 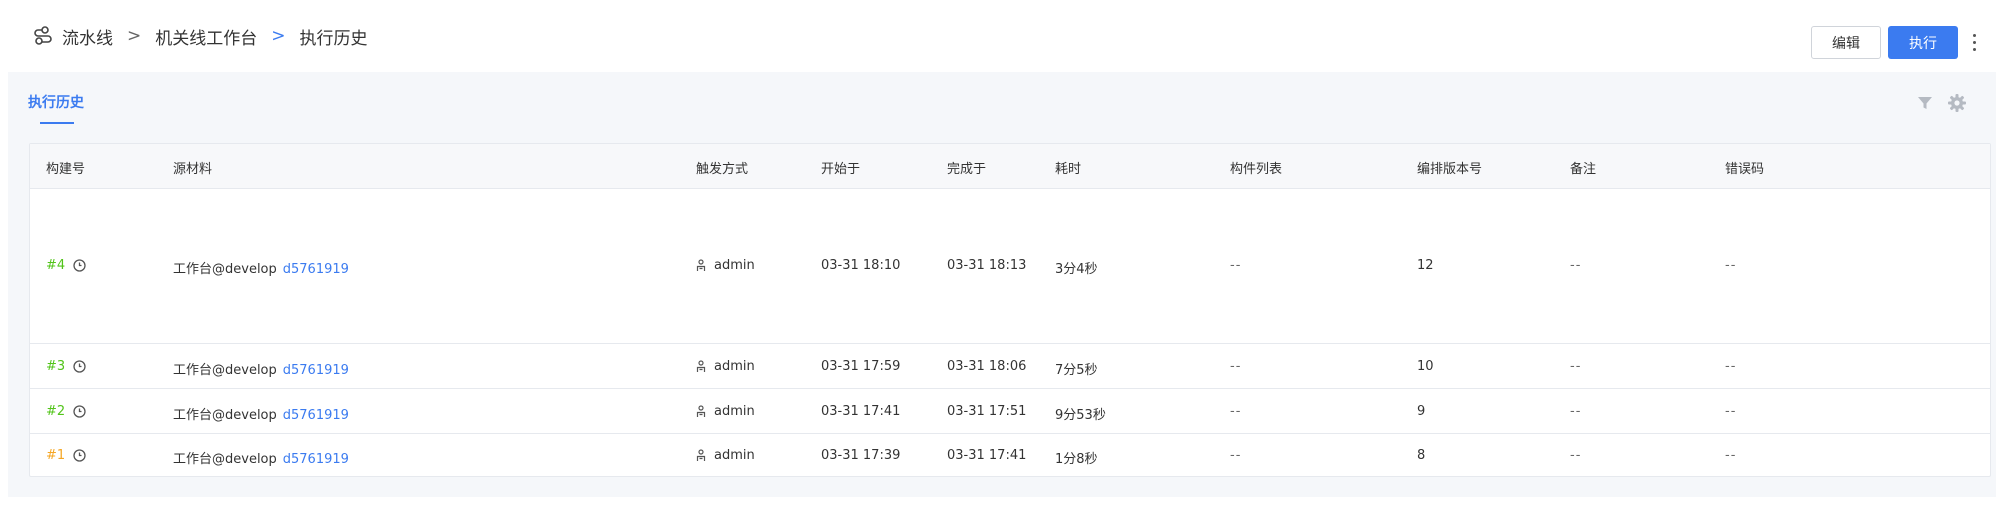 I want to click on end-time: 03-31 18:13, so click(x=987, y=265).